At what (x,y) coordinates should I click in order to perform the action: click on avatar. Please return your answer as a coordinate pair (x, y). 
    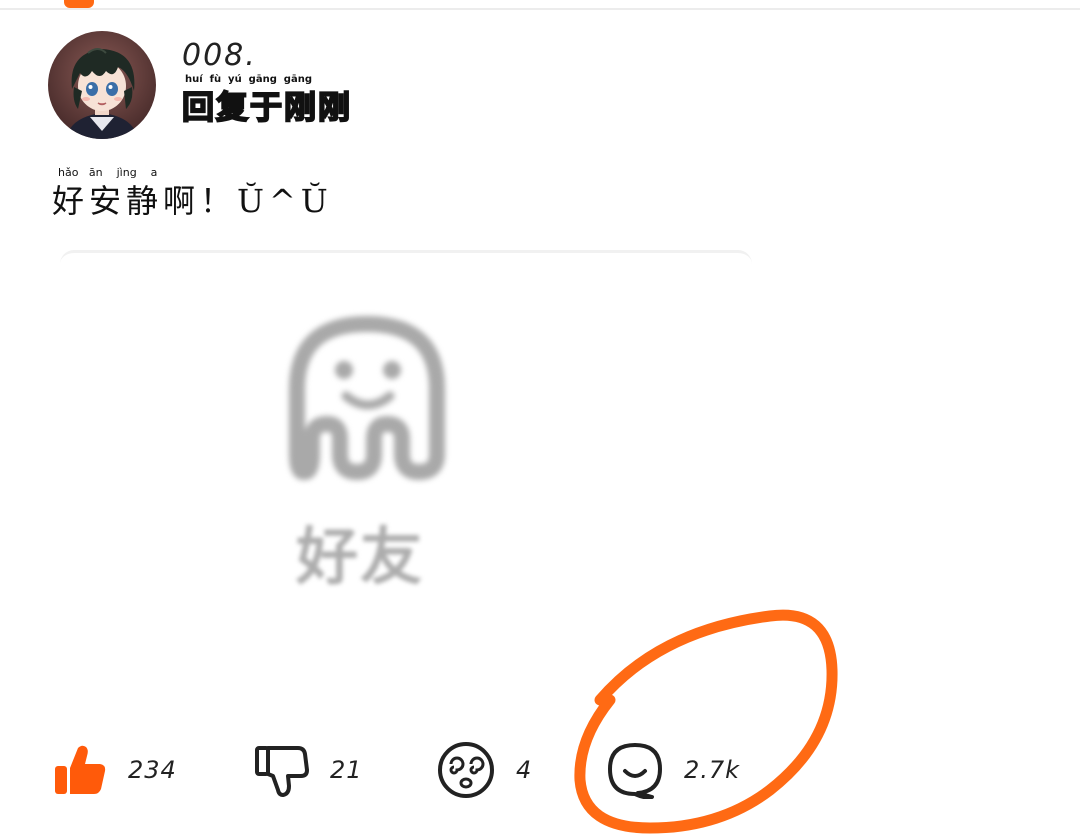
    Looking at the image, I should click on (102, 85).